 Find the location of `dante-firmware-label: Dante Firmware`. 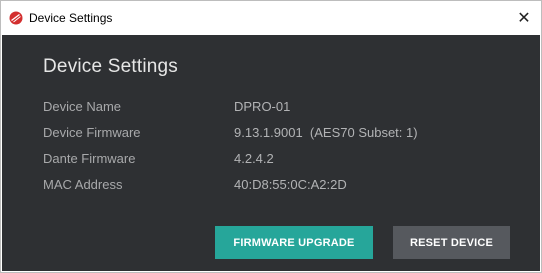

dante-firmware-label: Dante Firmware is located at coordinates (89, 158).